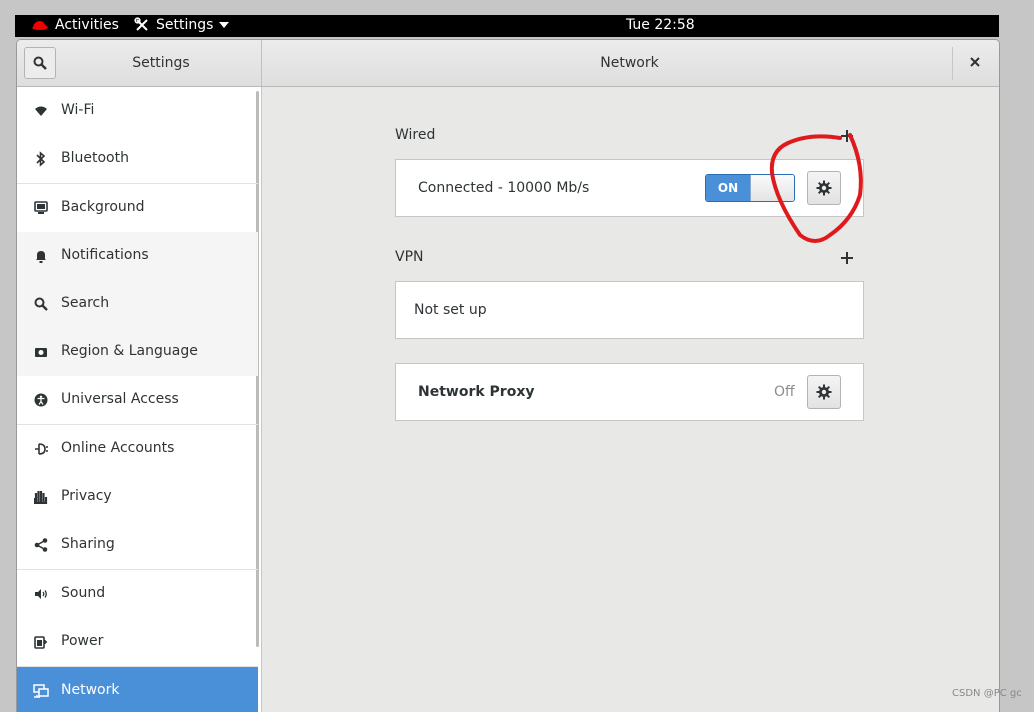 The height and width of the screenshot is (712, 1034). What do you see at coordinates (78, 110) in the screenshot?
I see `sidebar-item-label: Wi-Fi` at bounding box center [78, 110].